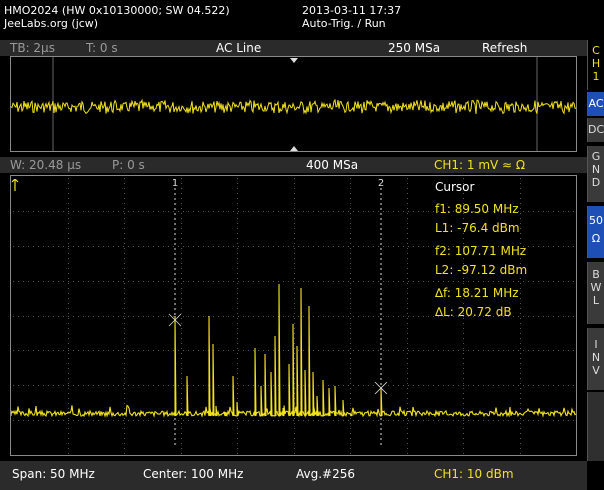 This screenshot has width=604, height=490. I want to click on cursor-1-marker: 1, so click(175, 183).